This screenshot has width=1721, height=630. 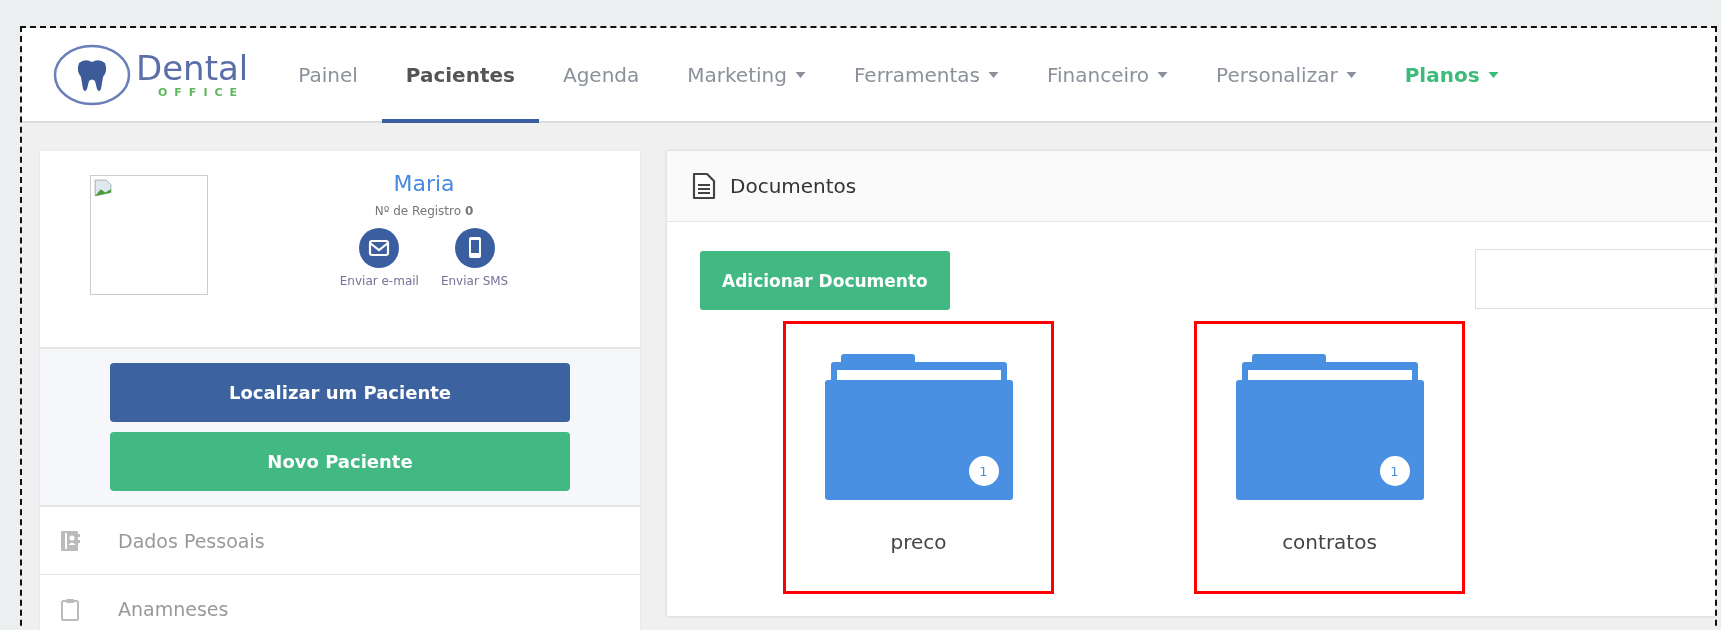 What do you see at coordinates (340, 461) in the screenshot?
I see `new-patient-button: Novo Paciente` at bounding box center [340, 461].